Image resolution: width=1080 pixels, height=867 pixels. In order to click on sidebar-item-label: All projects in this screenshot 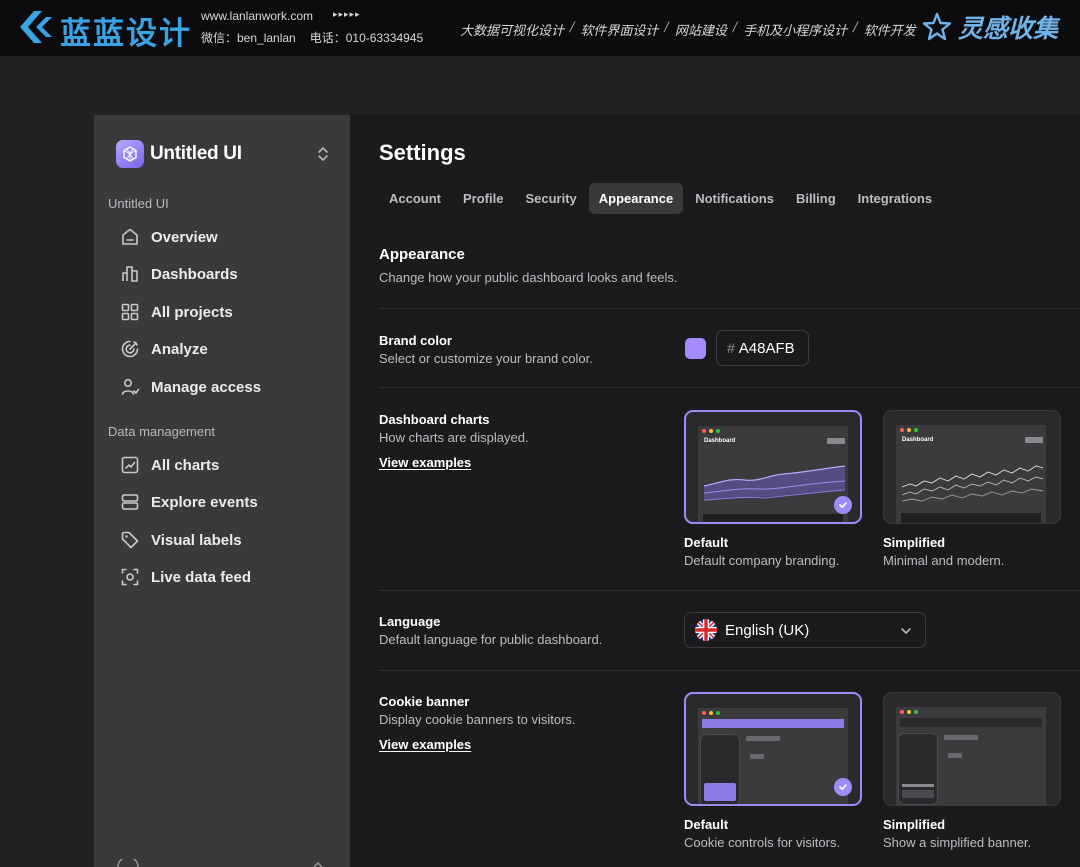, I will do `click(192, 312)`.